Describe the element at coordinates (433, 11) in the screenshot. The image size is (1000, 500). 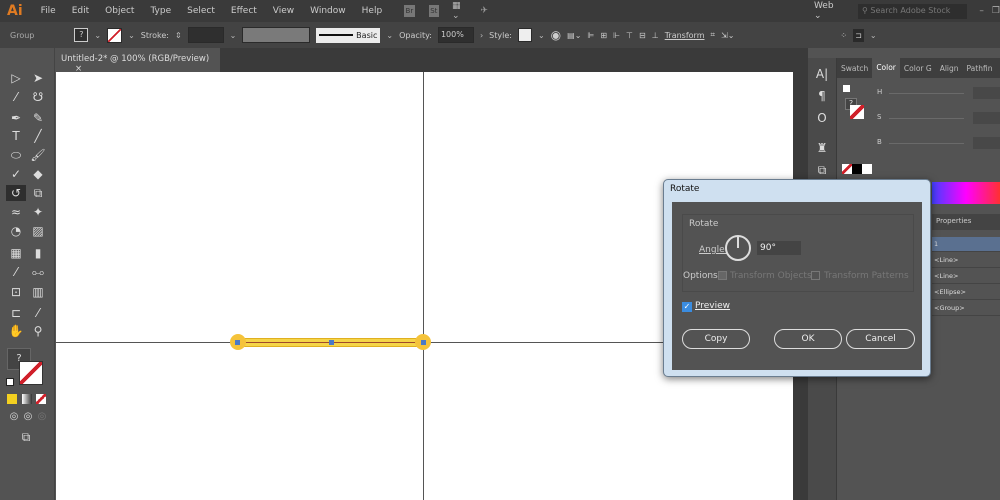
I see `stock-button: St` at that location.